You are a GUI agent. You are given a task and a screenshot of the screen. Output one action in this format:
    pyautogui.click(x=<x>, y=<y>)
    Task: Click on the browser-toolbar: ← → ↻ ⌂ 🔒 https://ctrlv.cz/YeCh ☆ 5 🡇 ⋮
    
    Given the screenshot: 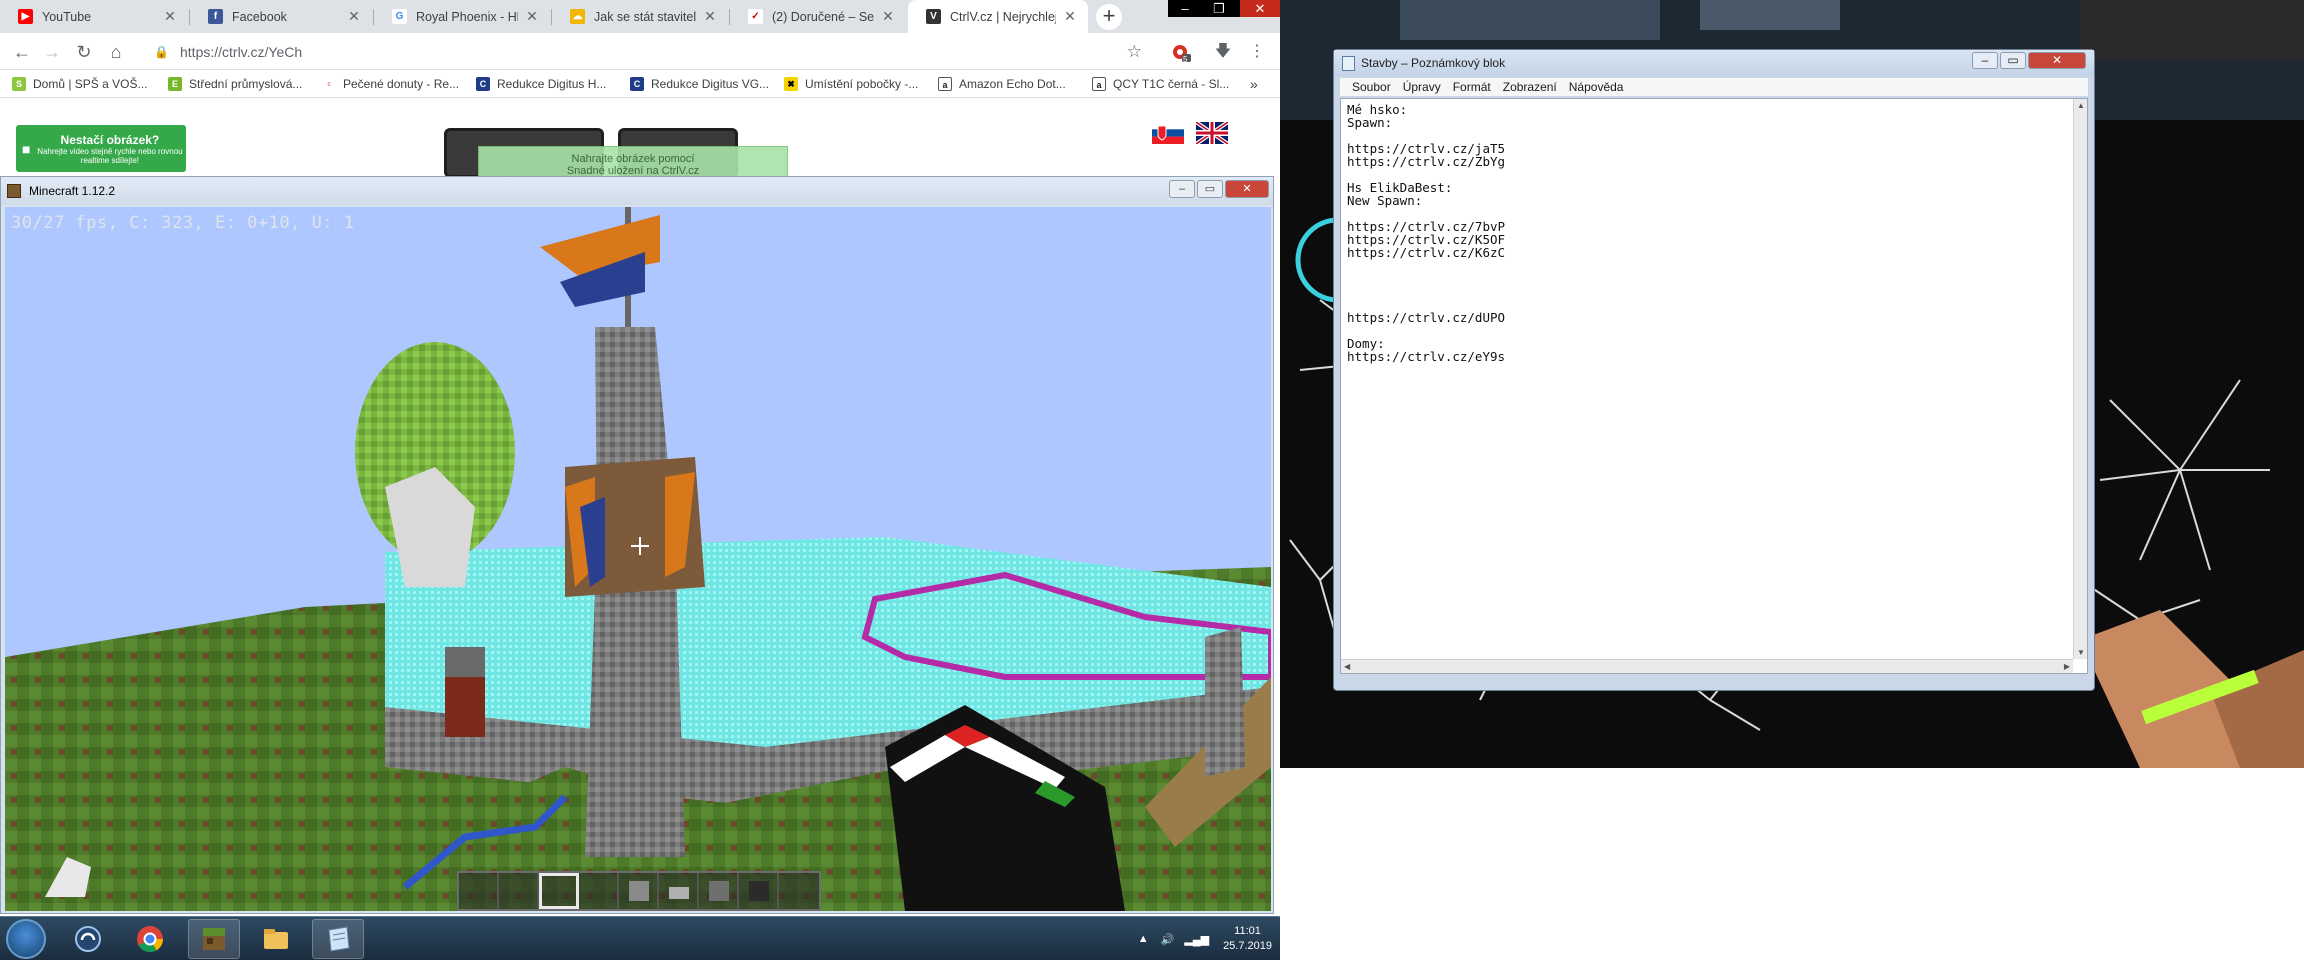 What is the action you would take?
    pyautogui.click(x=640, y=51)
    